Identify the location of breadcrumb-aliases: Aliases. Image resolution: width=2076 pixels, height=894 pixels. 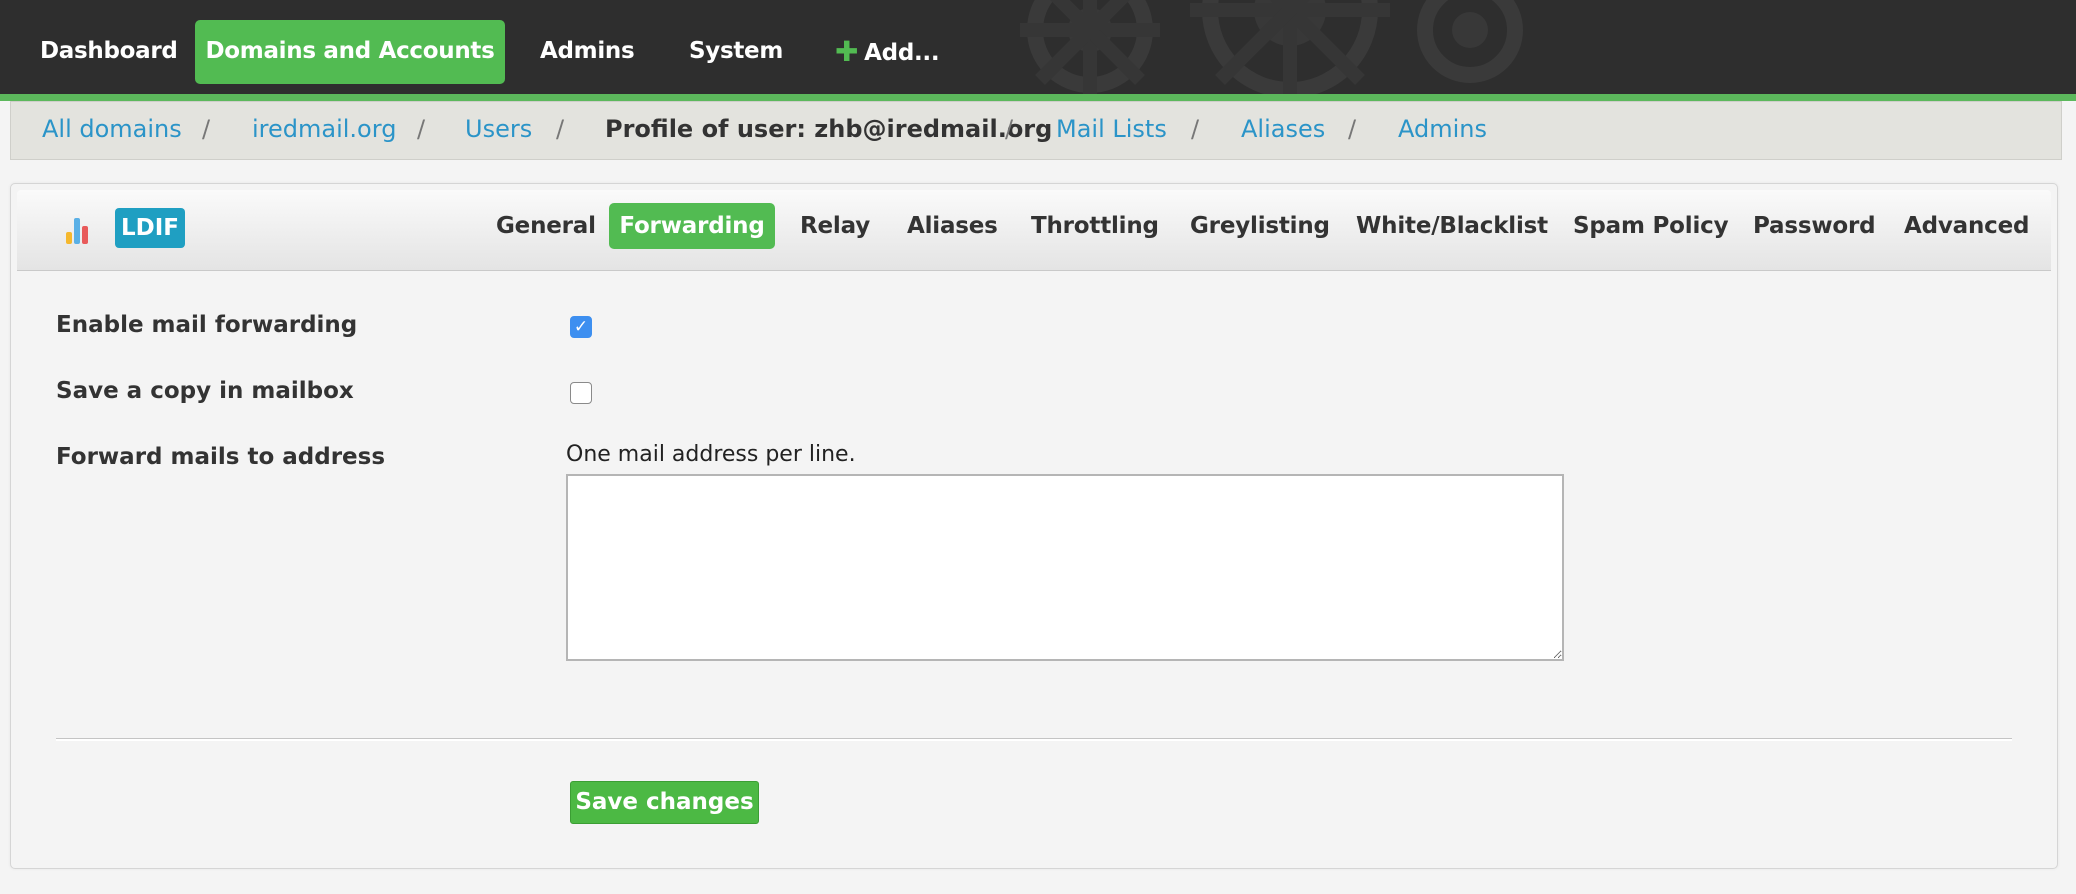
(1283, 129).